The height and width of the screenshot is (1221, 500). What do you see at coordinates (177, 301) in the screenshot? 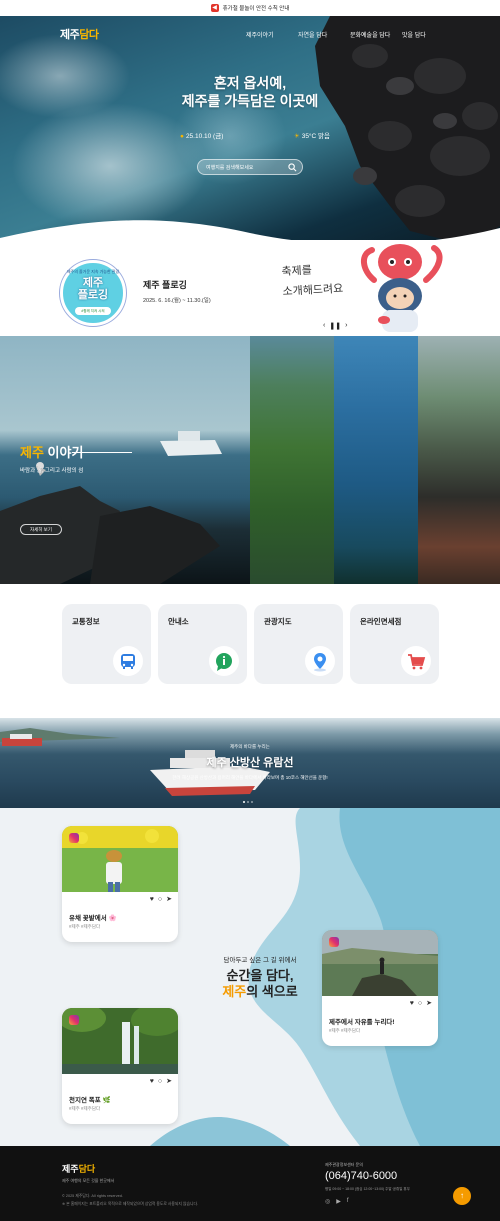
I see `festival-date: 2025. 6. 16.(월) ~ 11.30.(일)` at bounding box center [177, 301].